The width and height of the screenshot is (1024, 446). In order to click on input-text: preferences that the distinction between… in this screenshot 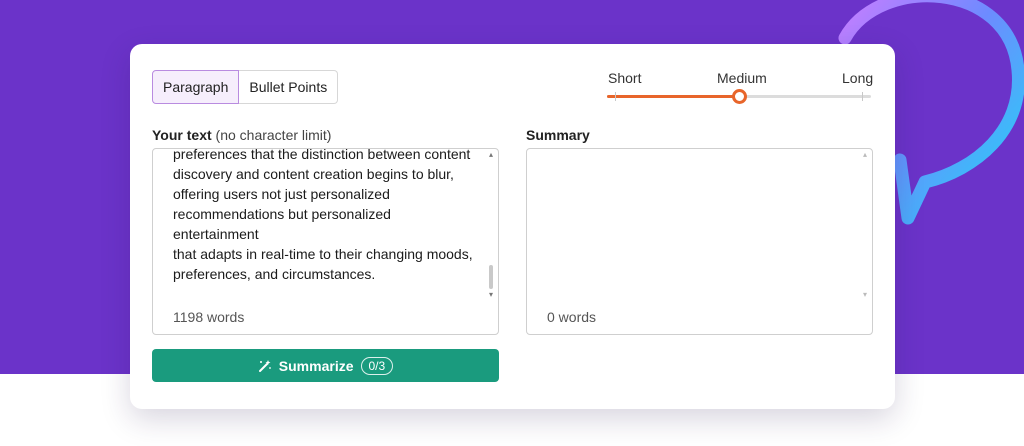, I will do `click(323, 216)`.